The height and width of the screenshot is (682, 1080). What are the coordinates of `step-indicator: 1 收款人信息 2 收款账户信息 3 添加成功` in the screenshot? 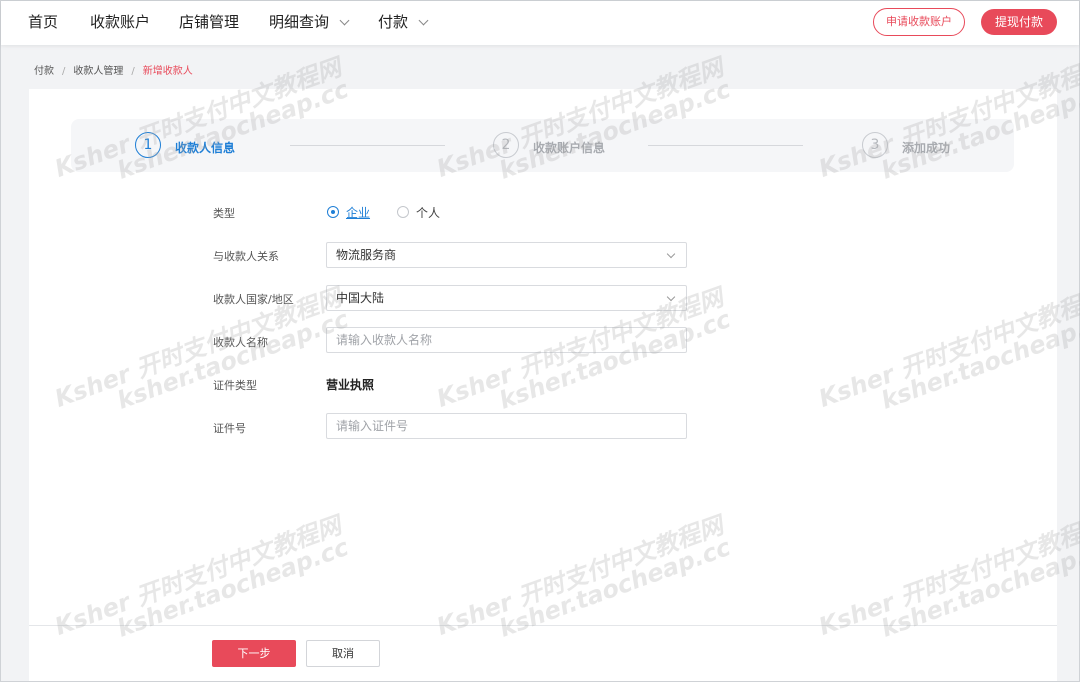 It's located at (542, 145).